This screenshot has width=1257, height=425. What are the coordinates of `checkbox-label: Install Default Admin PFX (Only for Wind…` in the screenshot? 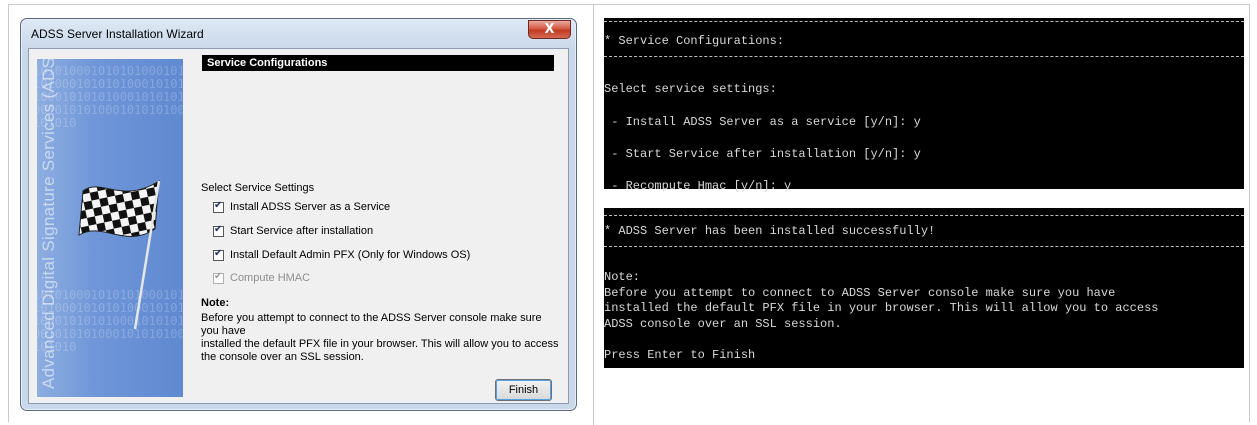 It's located at (350, 255).